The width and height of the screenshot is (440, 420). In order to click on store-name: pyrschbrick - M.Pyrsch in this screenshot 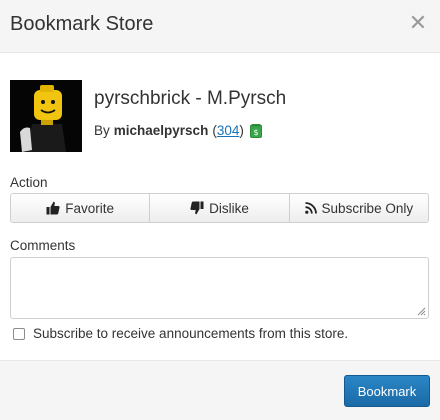, I will do `click(190, 98)`.